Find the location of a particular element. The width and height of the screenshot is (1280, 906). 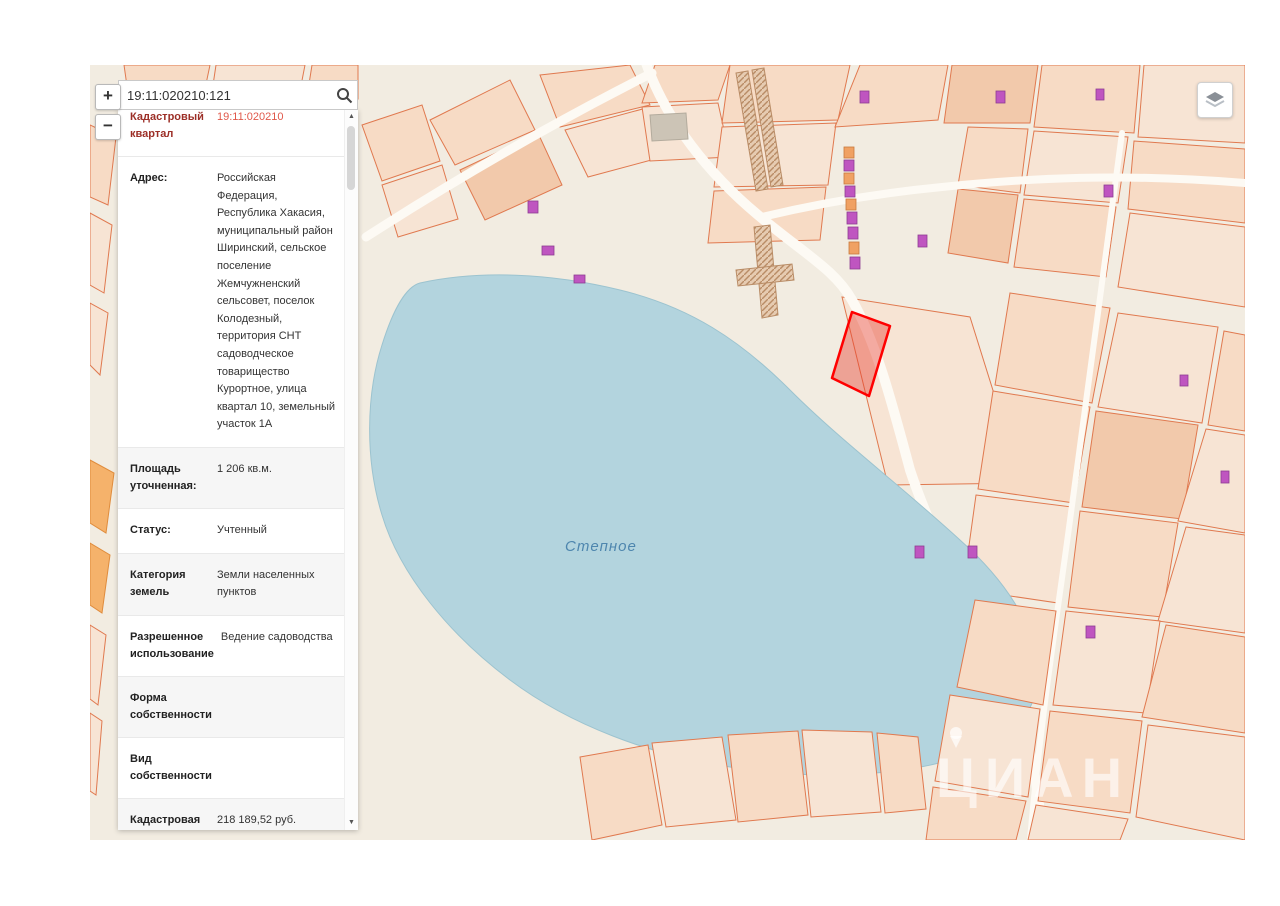

cross-building is located at coordinates (765, 275).